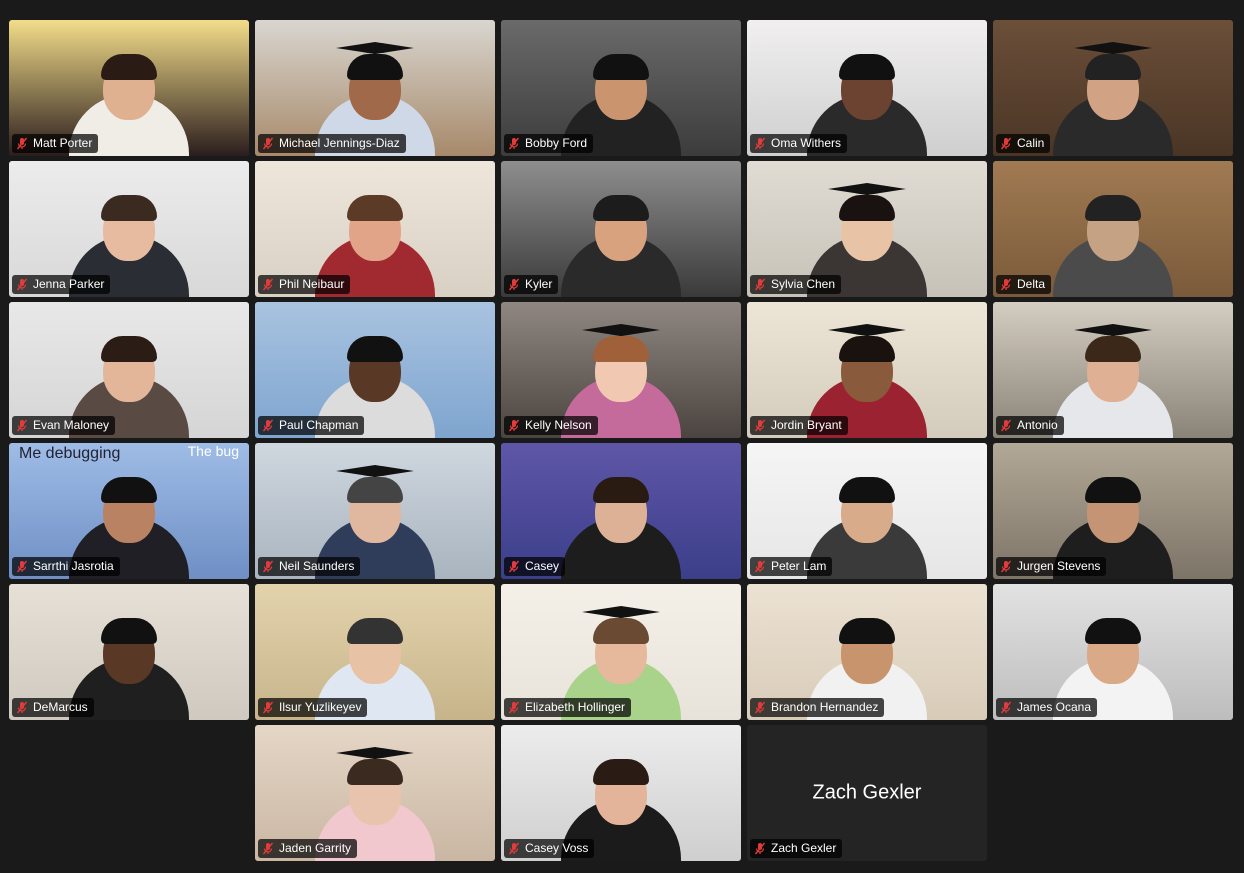  I want to click on participant-tile: Kyler, so click(621, 229).